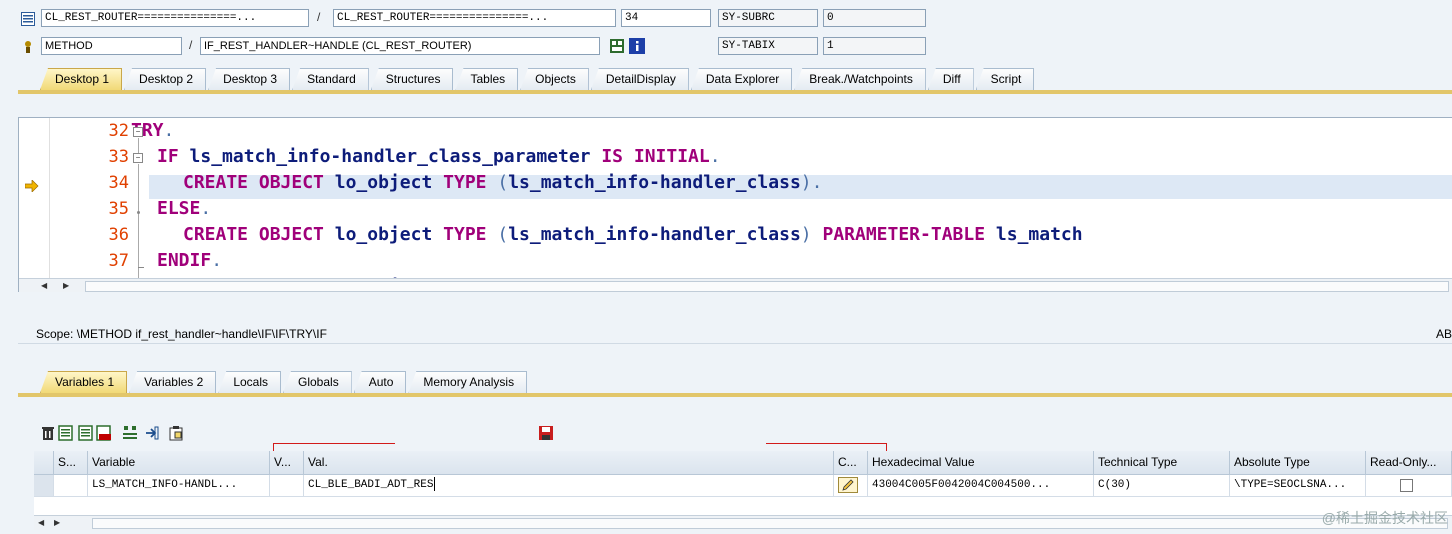  What do you see at coordinates (435, 484) in the screenshot?
I see `text-cursor` at bounding box center [435, 484].